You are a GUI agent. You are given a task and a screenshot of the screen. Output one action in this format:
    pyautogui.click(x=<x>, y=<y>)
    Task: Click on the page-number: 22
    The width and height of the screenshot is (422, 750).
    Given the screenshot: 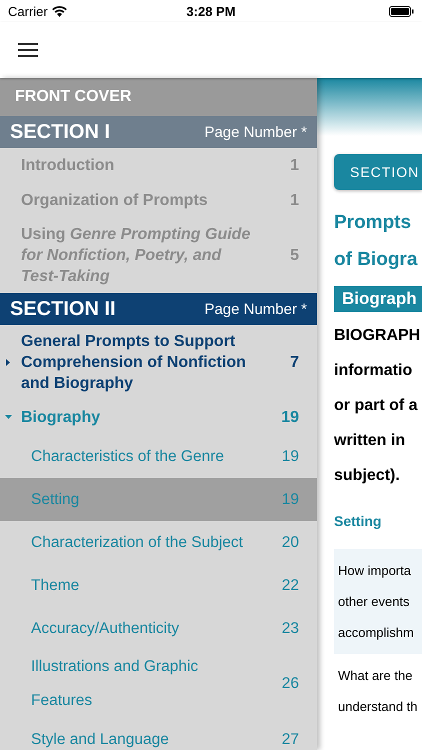 What is the action you would take?
    pyautogui.click(x=290, y=586)
    